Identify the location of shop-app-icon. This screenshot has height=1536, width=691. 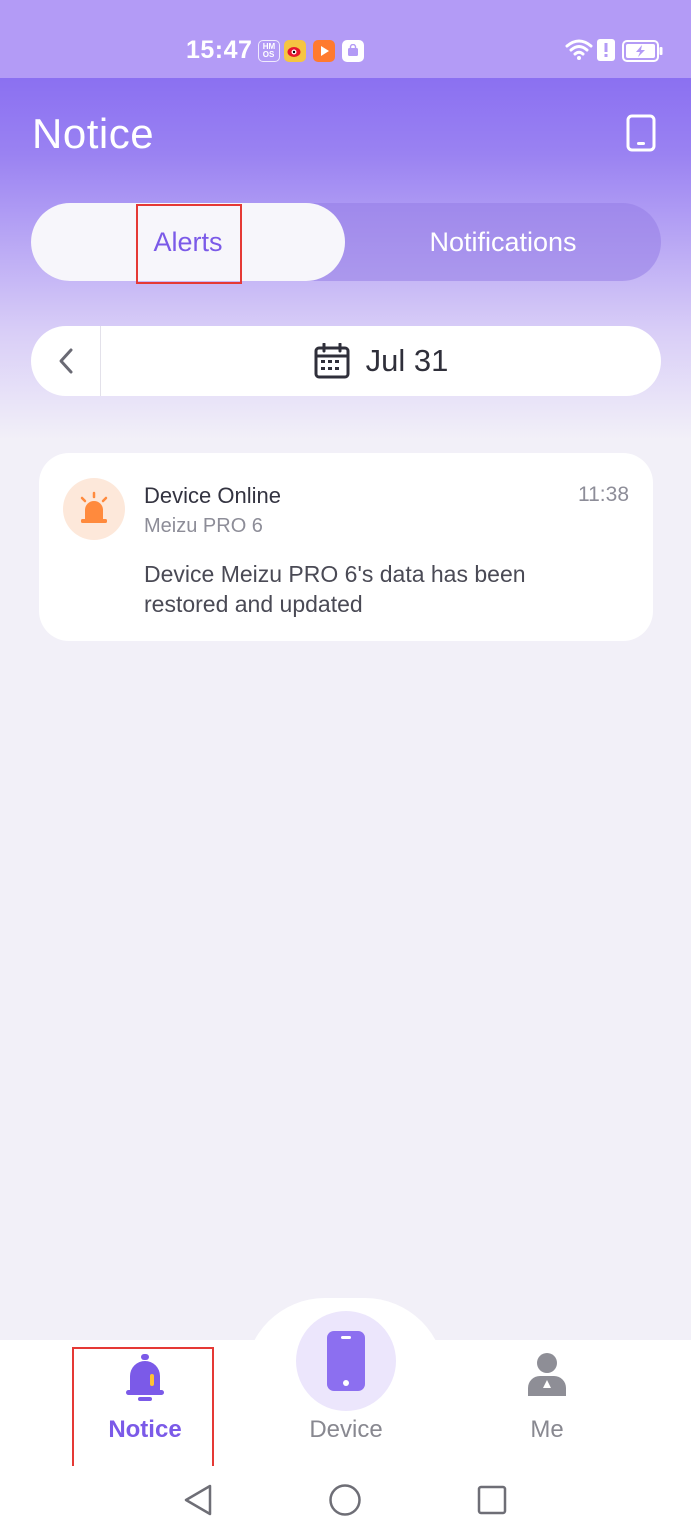
(353, 51).